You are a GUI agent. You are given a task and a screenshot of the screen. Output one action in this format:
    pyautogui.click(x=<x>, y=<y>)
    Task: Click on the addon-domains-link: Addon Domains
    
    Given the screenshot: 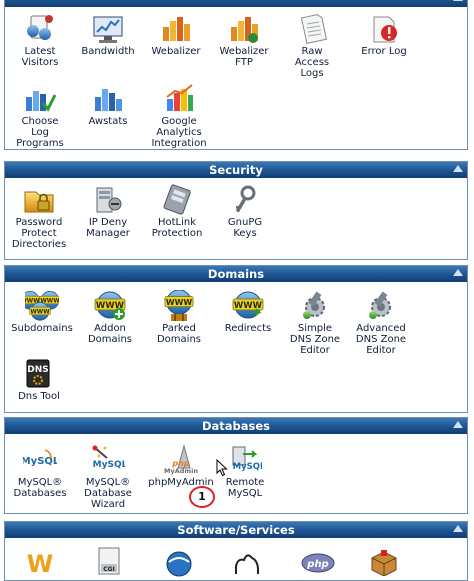 What is the action you would take?
    pyautogui.click(x=110, y=317)
    